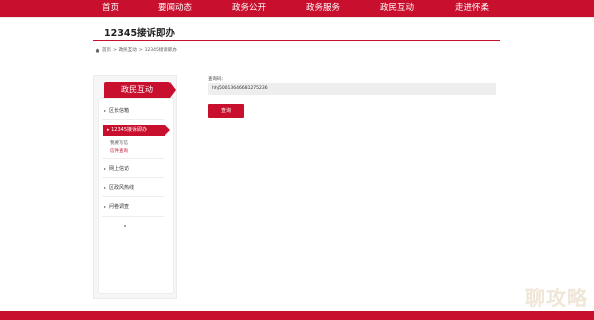  Describe the element at coordinates (472, 8) in the screenshot. I see `nav-item-about: 走进怀柔` at that location.